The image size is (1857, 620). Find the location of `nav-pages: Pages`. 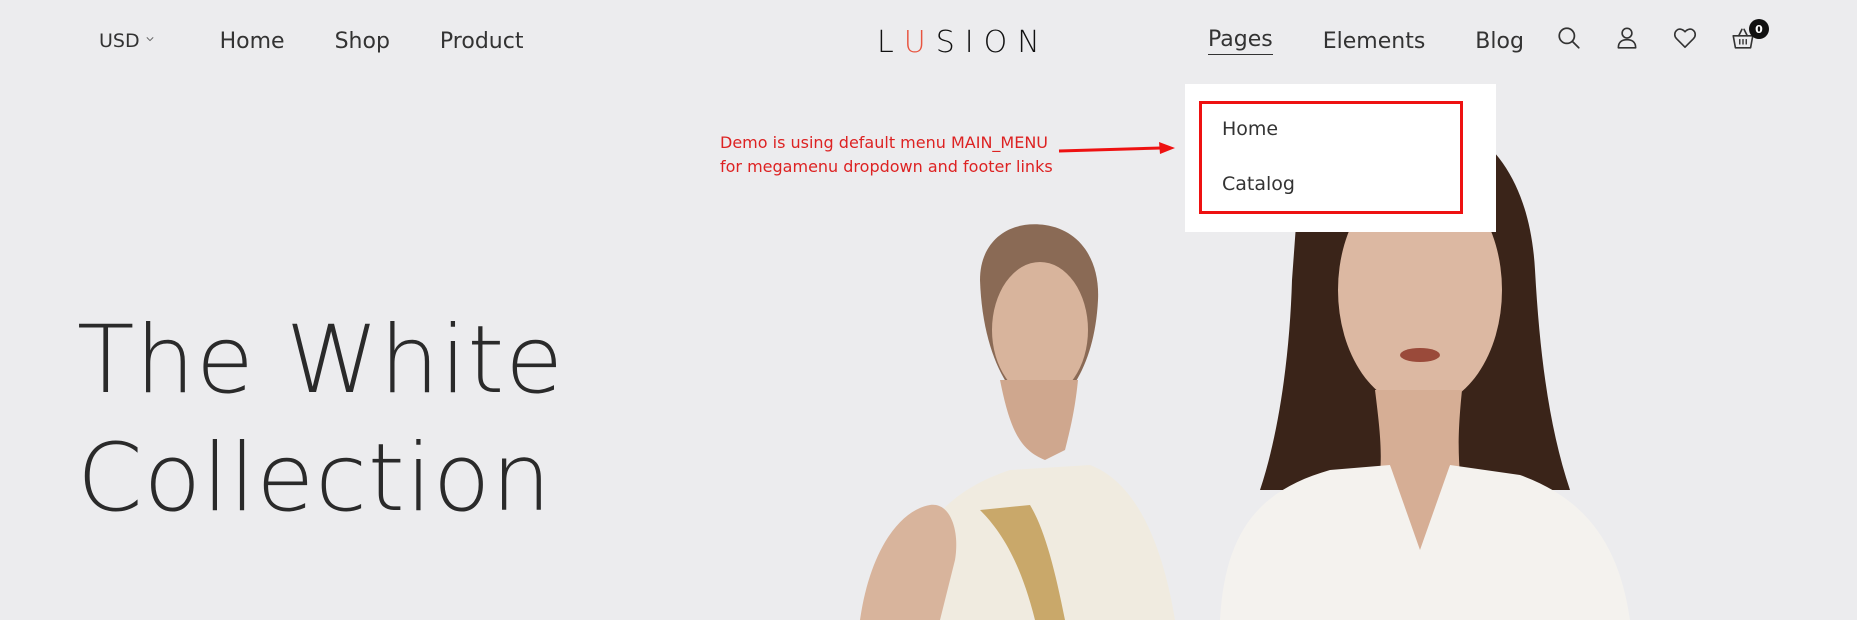

nav-pages: Pages is located at coordinates (1240, 41).